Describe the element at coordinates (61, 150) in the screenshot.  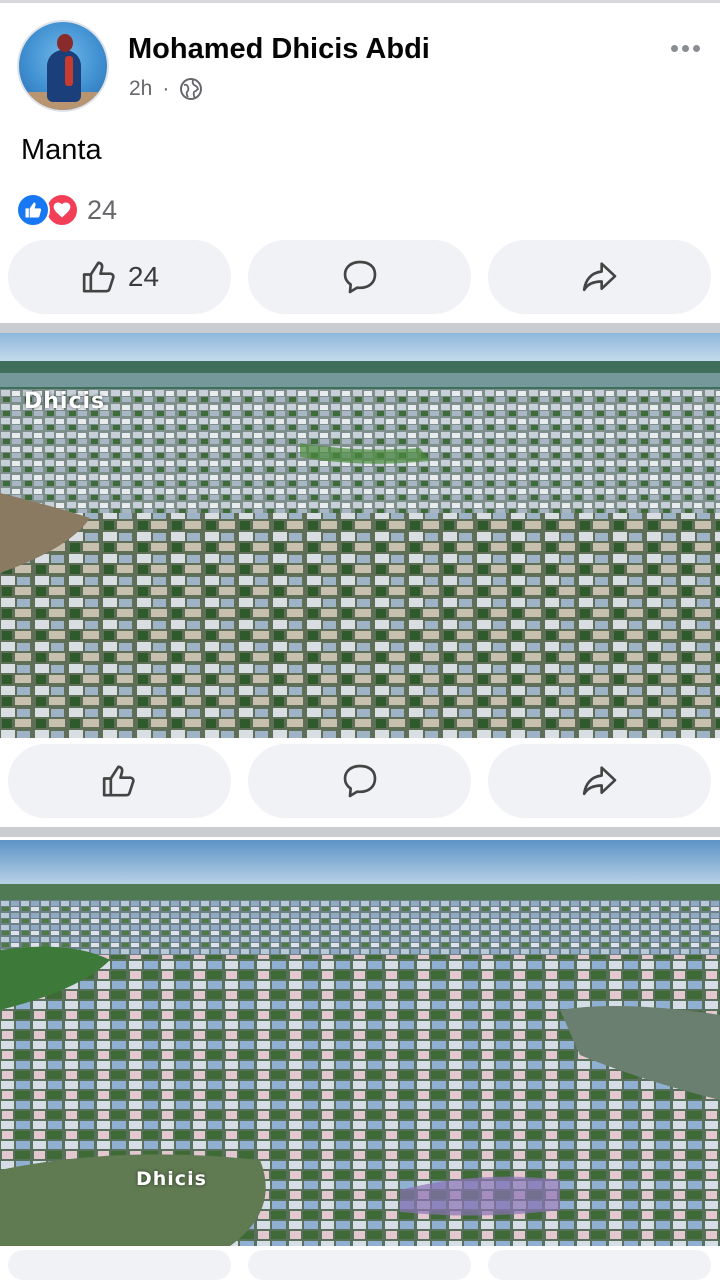
I see `post-text: Manta` at that location.